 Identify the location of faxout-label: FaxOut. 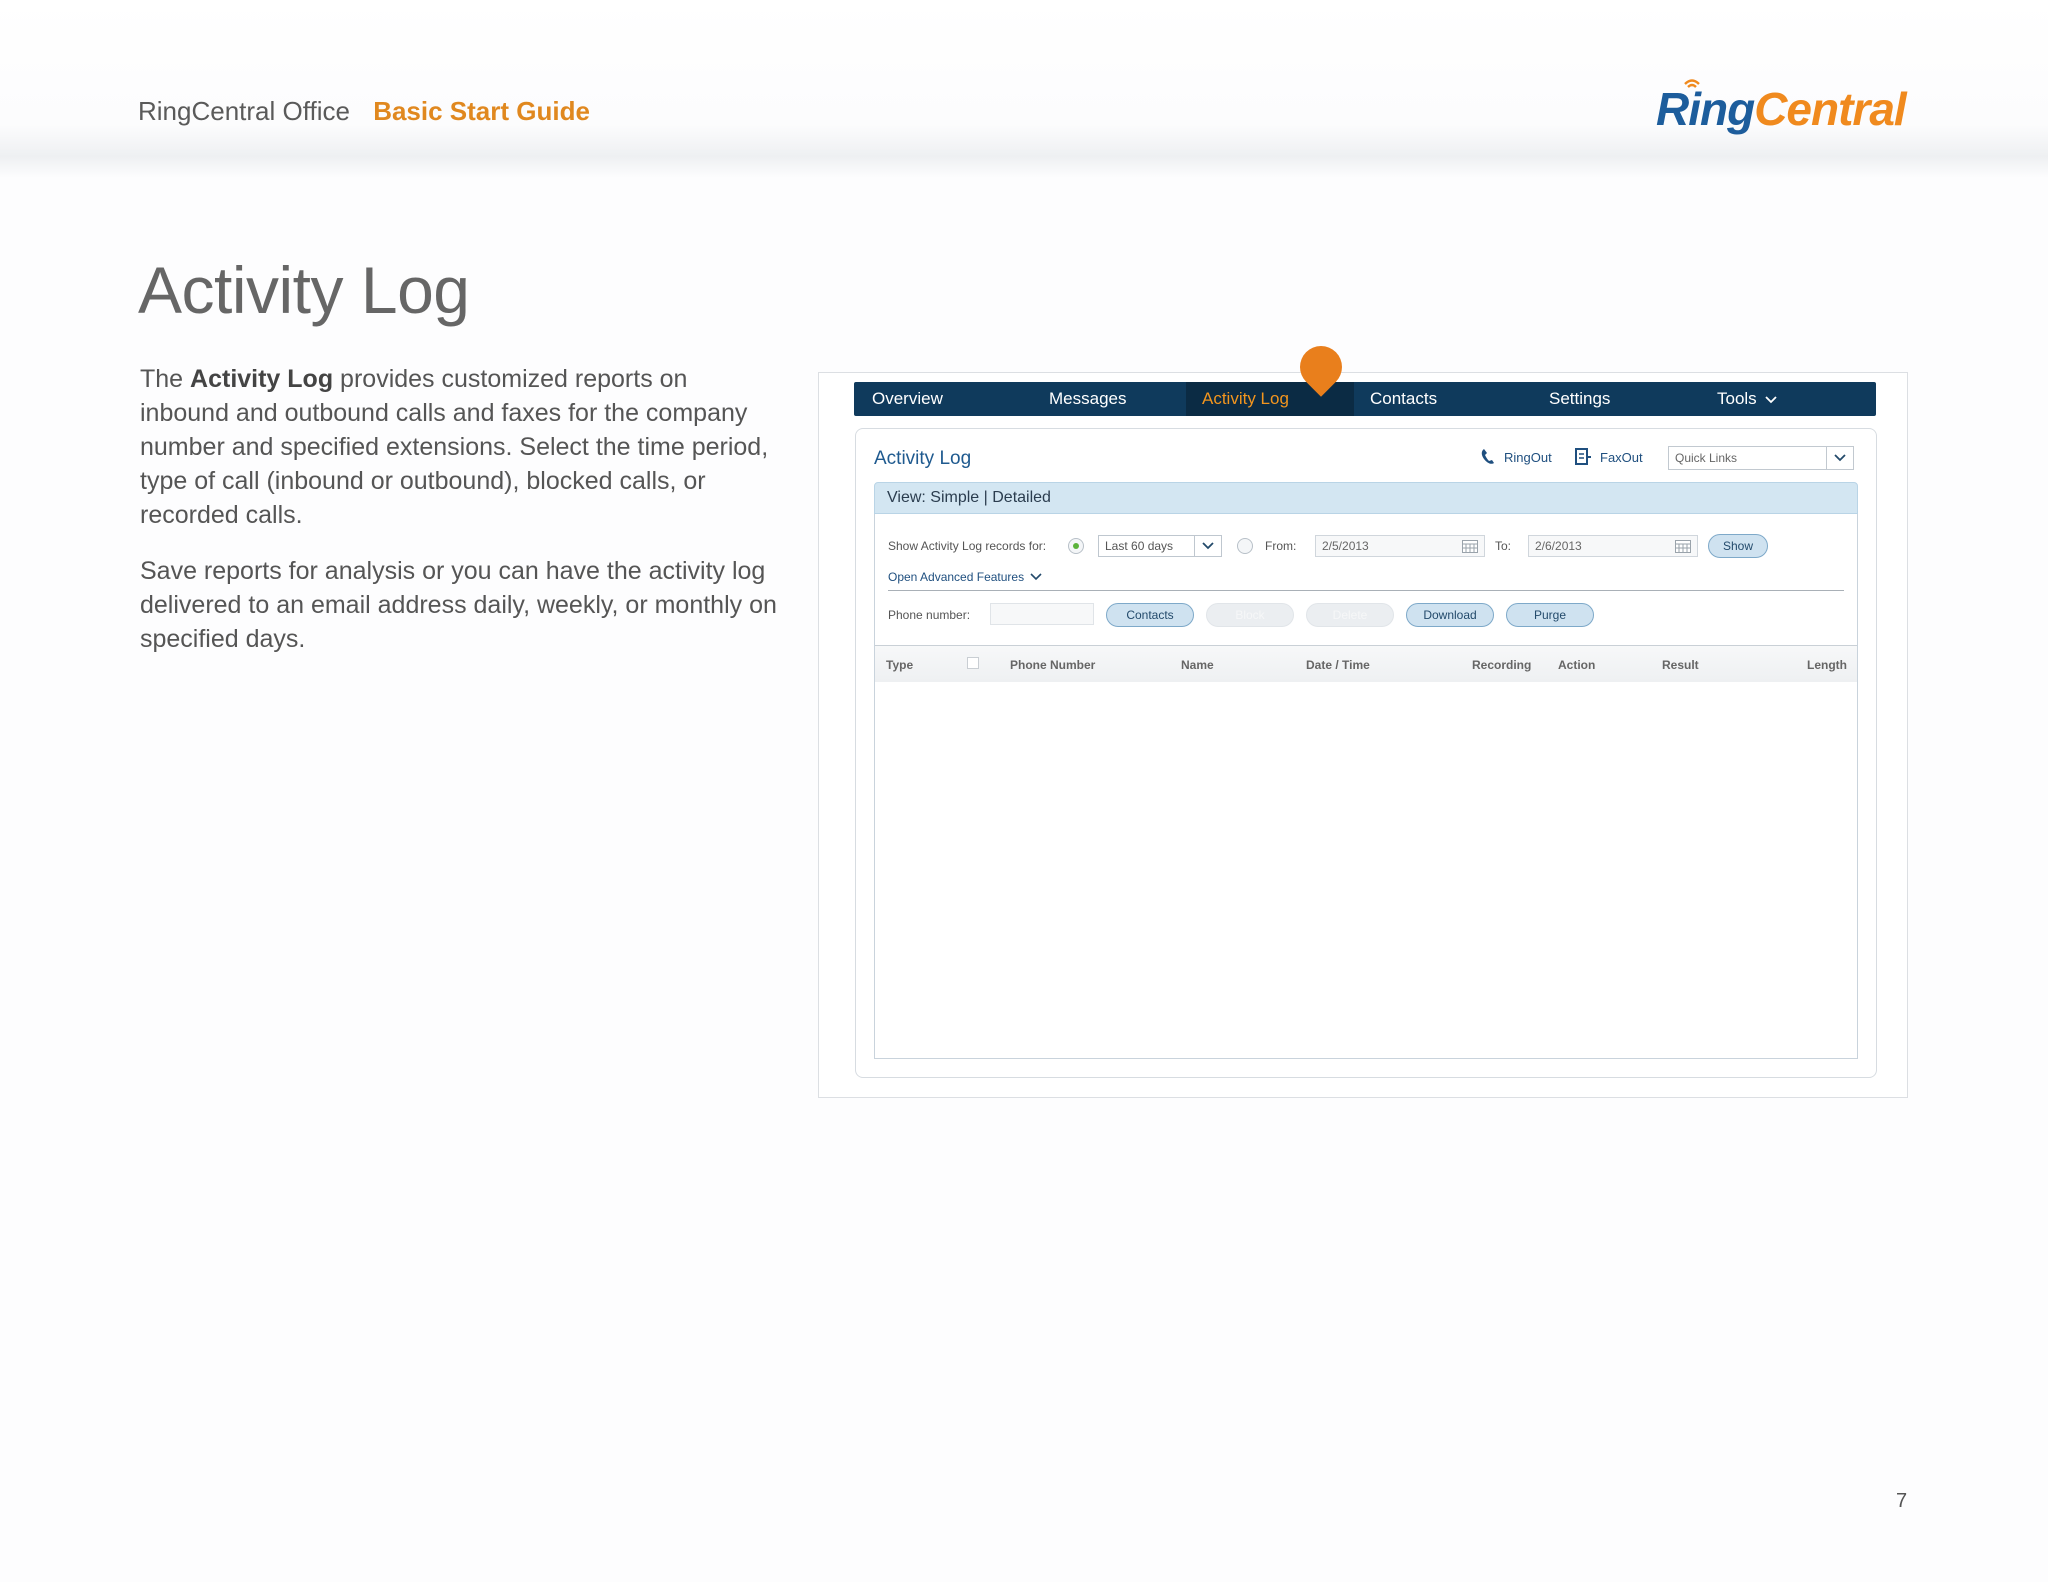
(1621, 457).